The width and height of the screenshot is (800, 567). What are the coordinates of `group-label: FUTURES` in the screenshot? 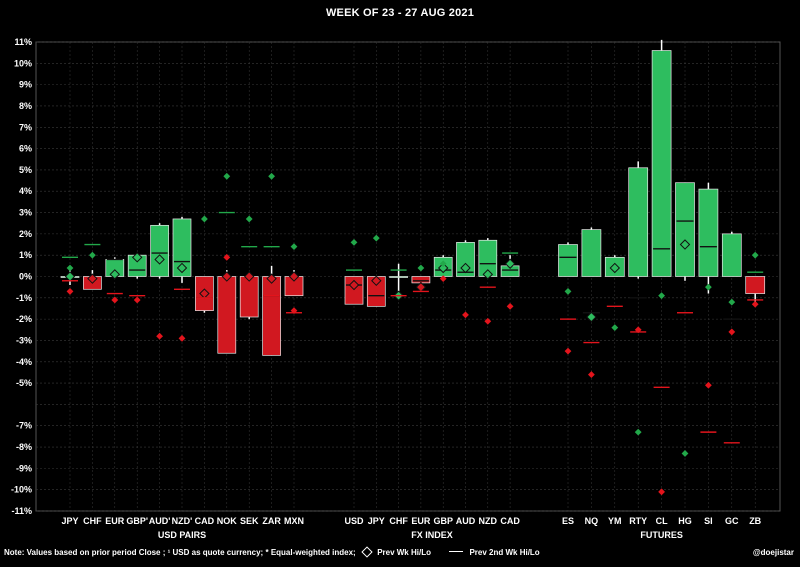 It's located at (661, 535).